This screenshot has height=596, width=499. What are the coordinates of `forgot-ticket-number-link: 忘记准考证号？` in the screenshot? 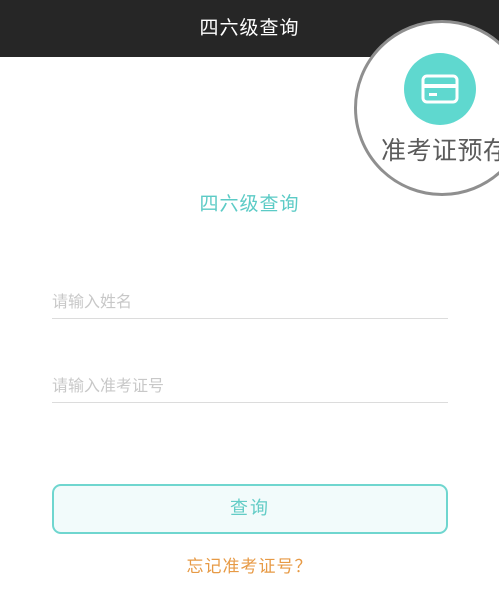 It's located at (249, 564).